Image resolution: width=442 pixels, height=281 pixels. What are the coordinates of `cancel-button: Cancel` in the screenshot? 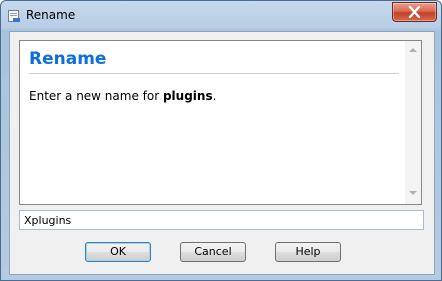 It's located at (213, 252).